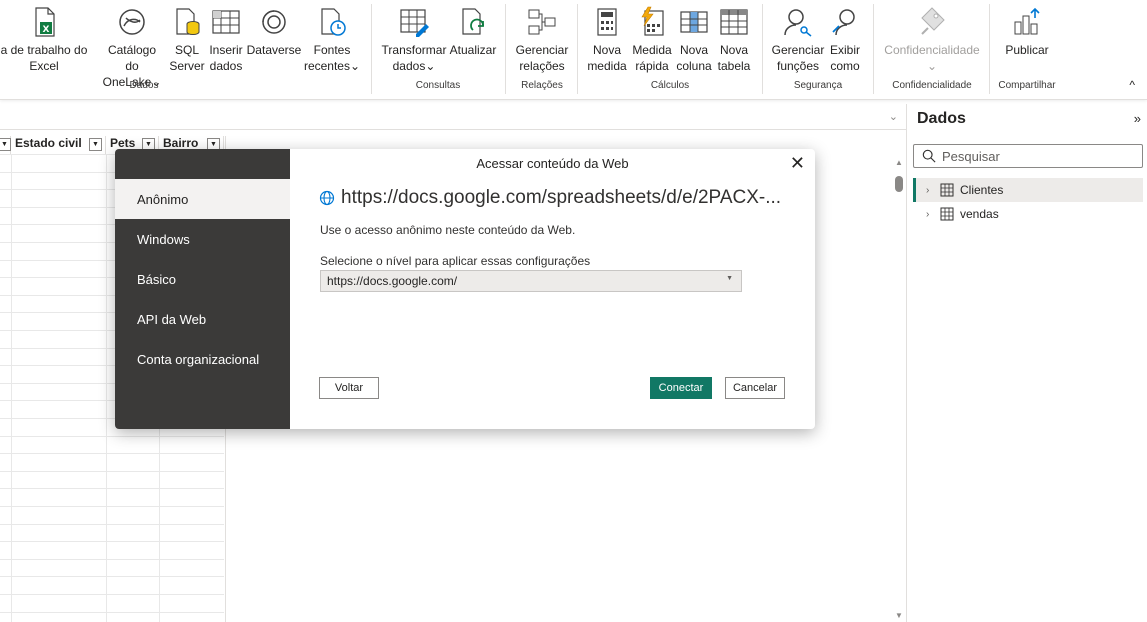 This screenshot has height=622, width=1147. I want to click on scrollbar-thumb, so click(899, 184).